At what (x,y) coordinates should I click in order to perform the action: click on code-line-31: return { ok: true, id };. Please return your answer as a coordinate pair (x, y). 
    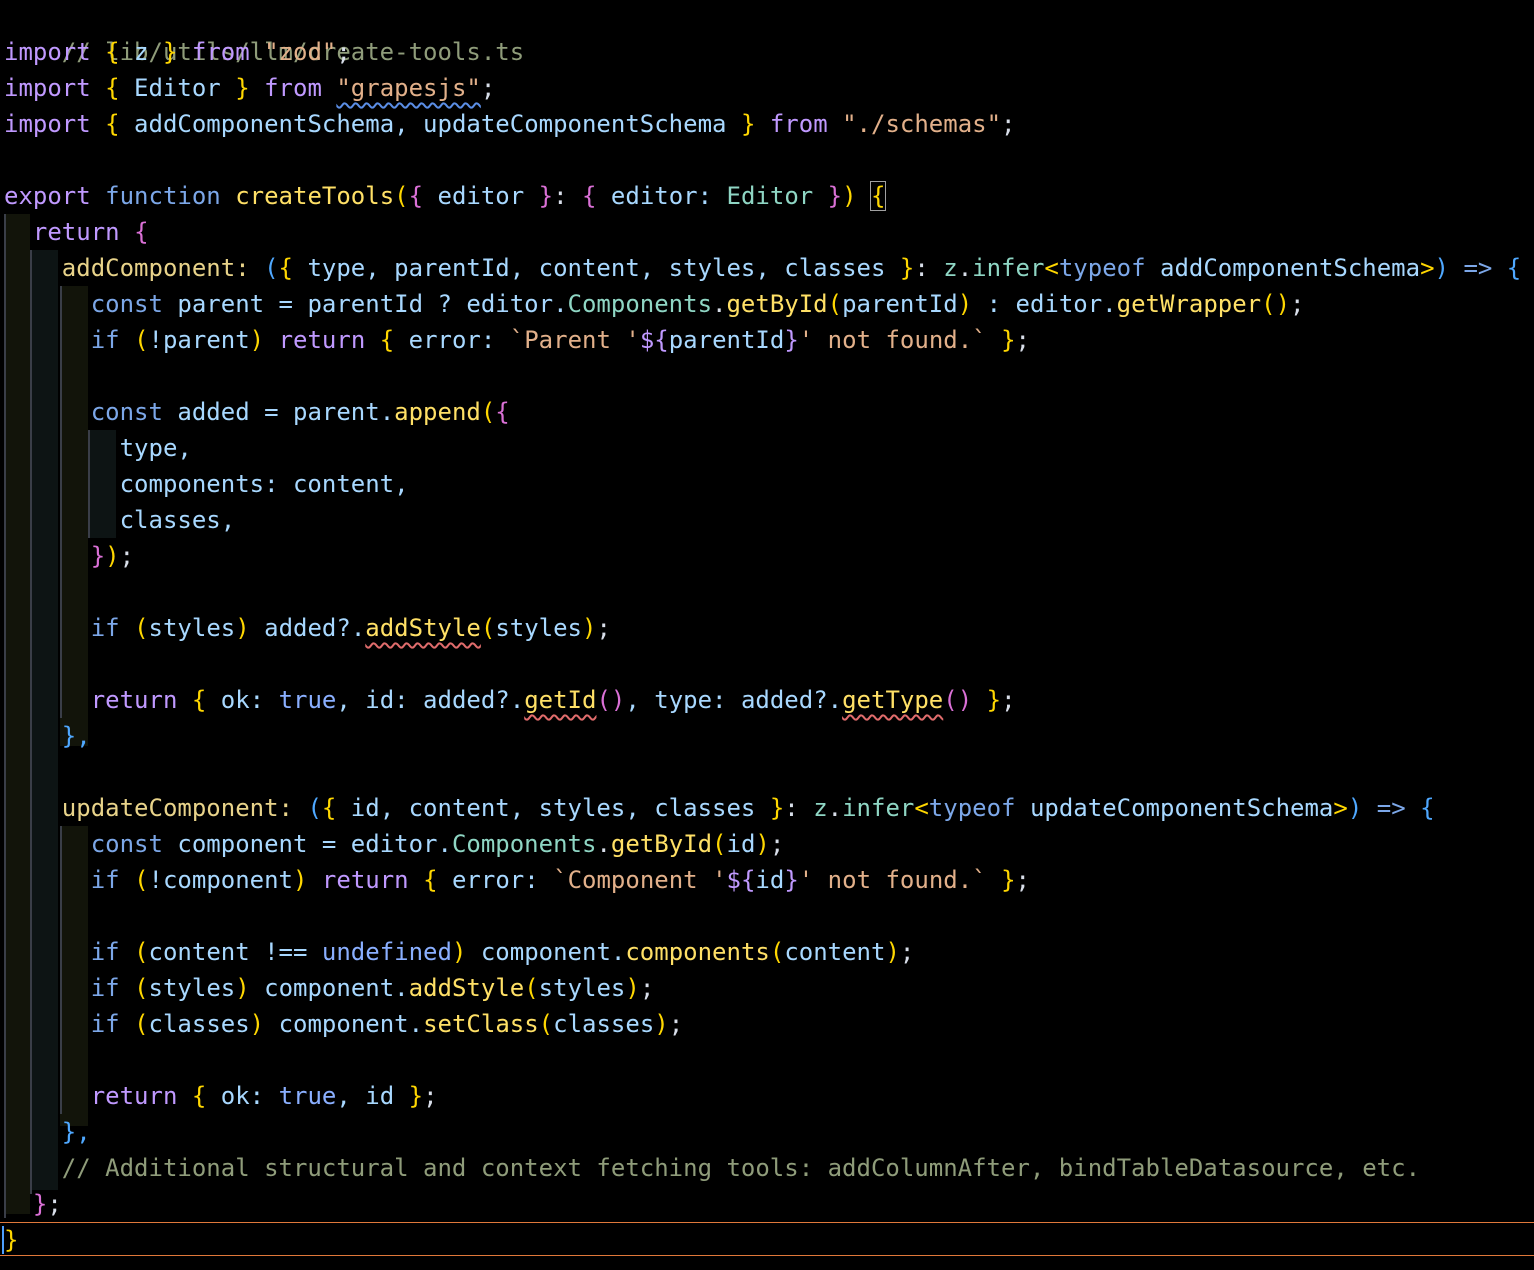
    Looking at the image, I should click on (221, 1096).